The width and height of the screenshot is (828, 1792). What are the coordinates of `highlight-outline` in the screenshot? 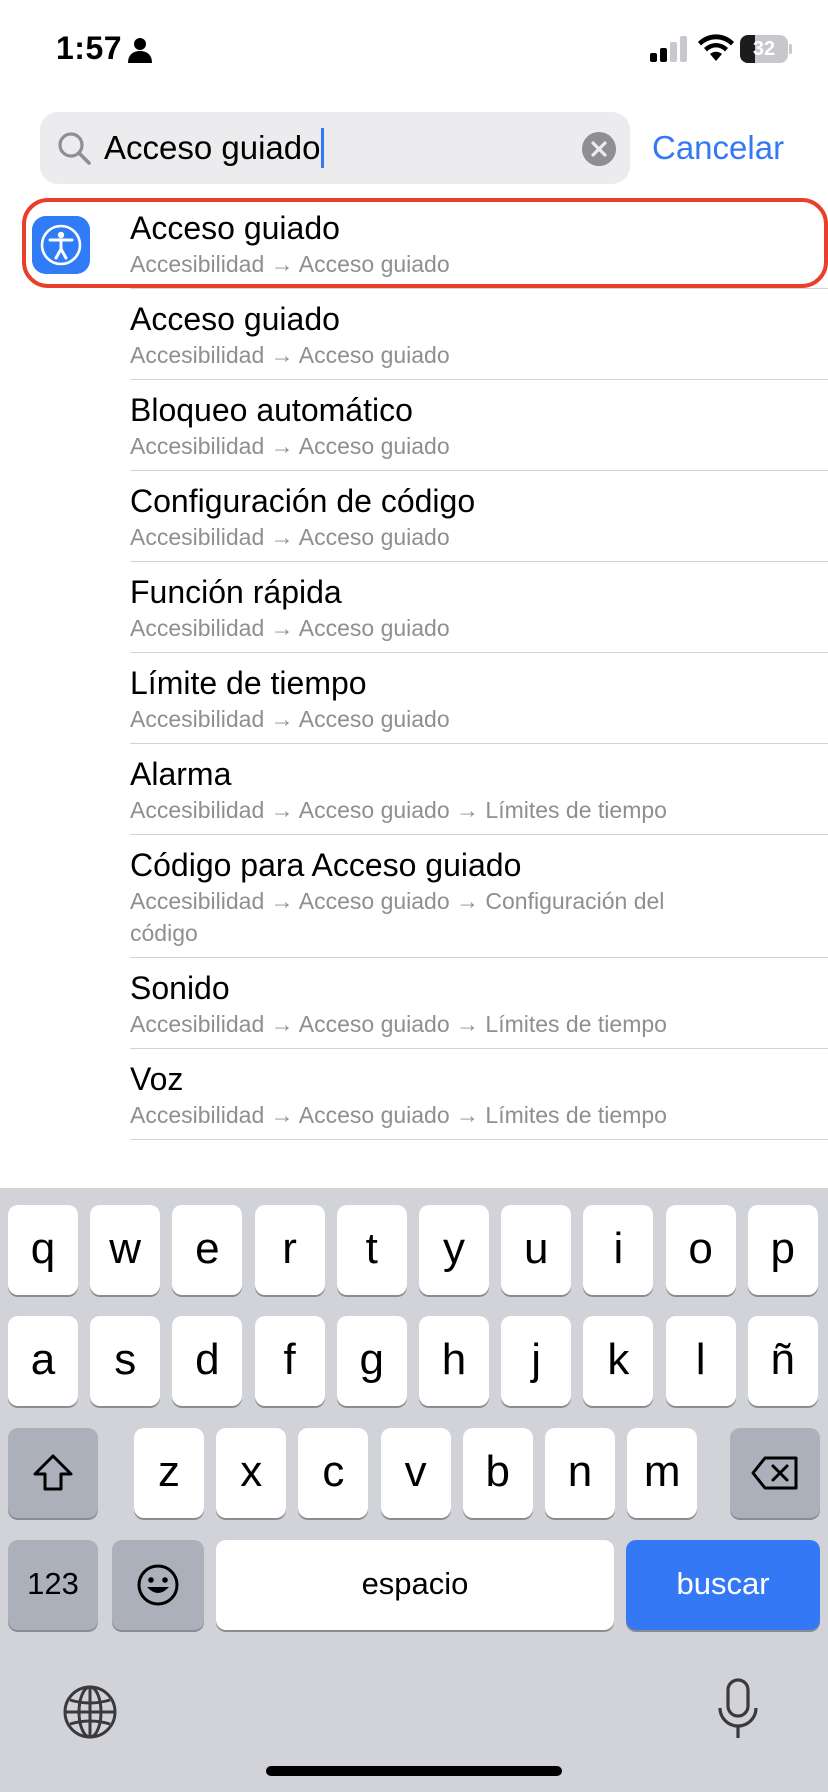 It's located at (425, 243).